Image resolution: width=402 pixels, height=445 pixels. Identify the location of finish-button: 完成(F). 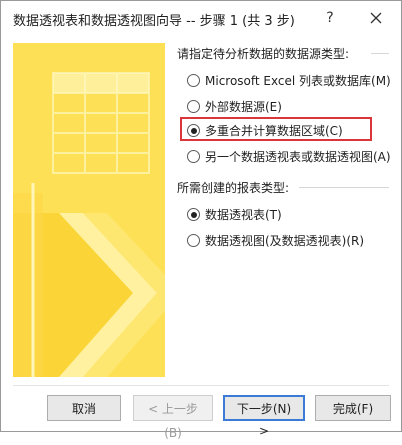
(353, 408).